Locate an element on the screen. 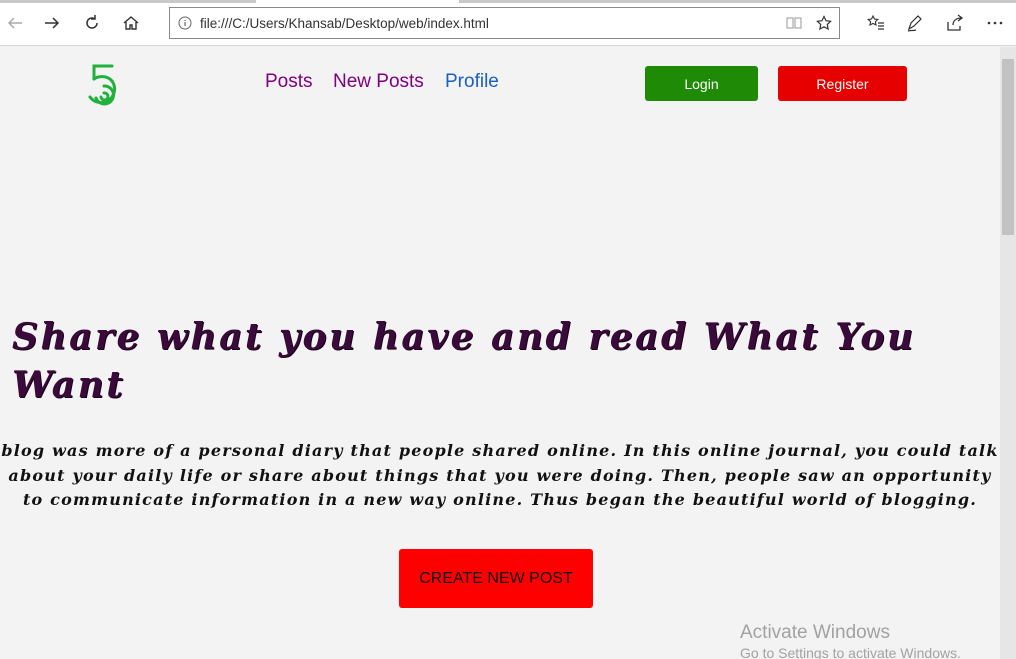  notes-button is located at coordinates (915, 23).